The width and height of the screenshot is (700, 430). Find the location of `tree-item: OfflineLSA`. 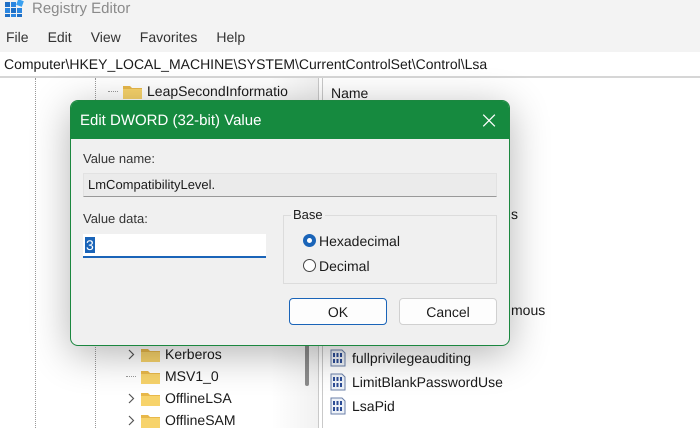

tree-item: OfflineLSA is located at coordinates (198, 398).